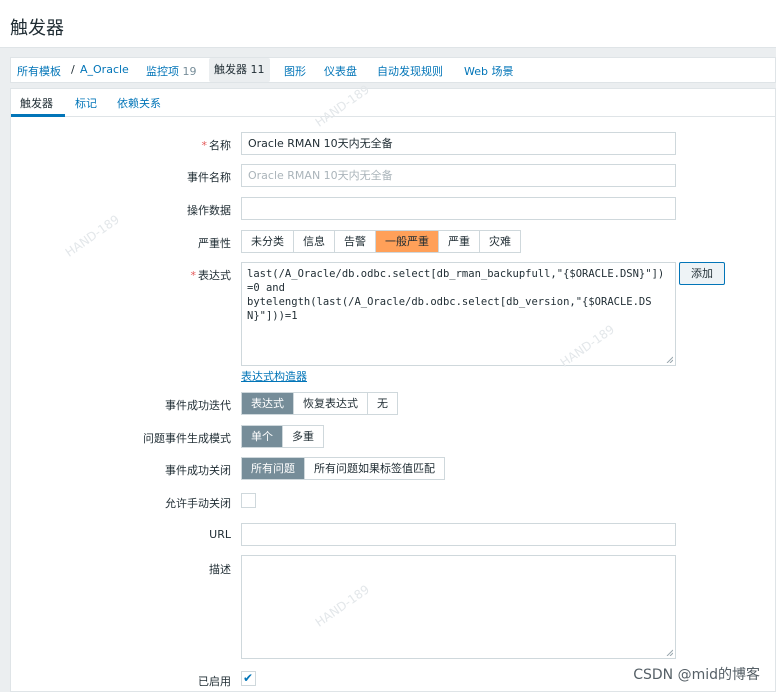  Describe the element at coordinates (388, 24) in the screenshot. I see `page-header: 触发器` at that location.